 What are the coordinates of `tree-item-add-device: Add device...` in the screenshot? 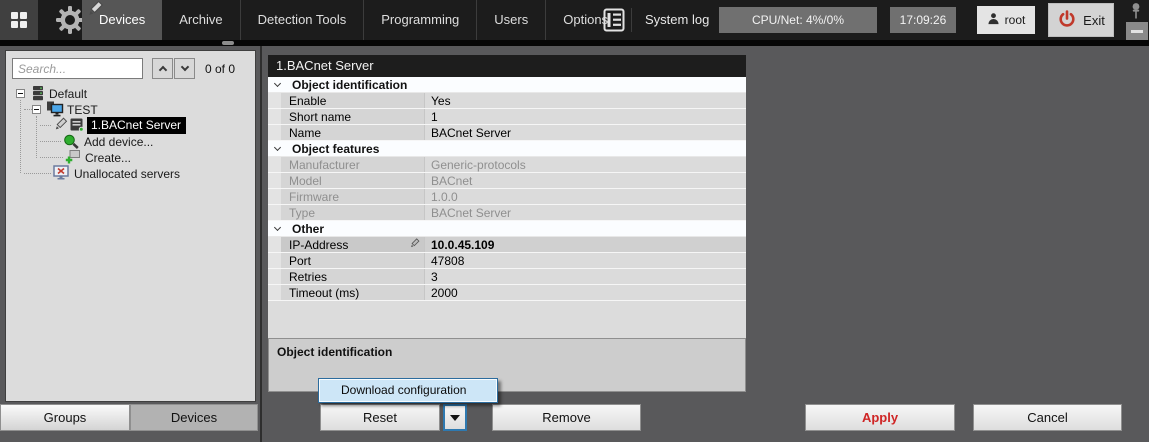 It's located at (131, 142).